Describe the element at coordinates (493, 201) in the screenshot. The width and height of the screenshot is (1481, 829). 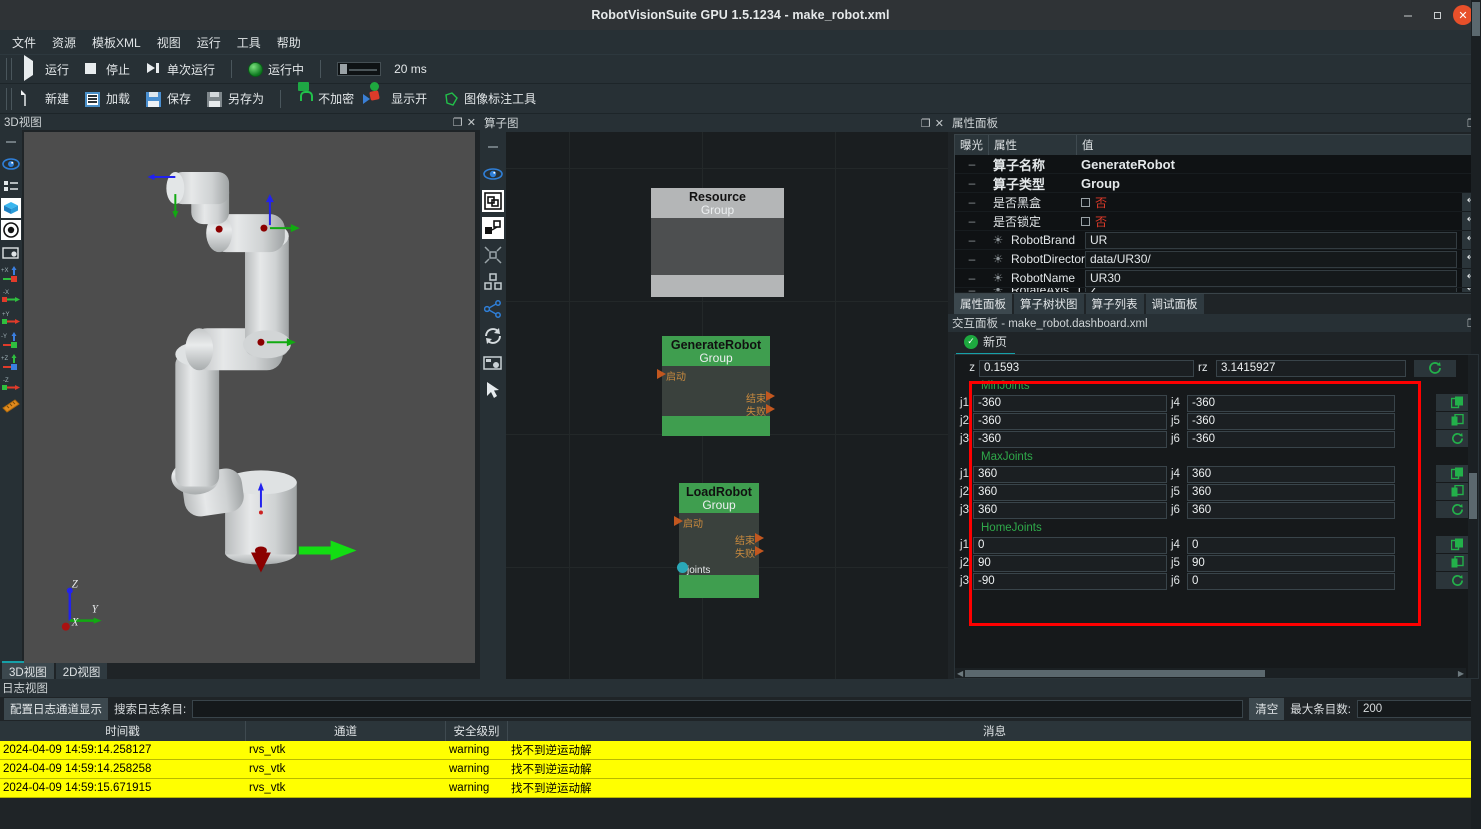
I see `group-select-icon` at that location.